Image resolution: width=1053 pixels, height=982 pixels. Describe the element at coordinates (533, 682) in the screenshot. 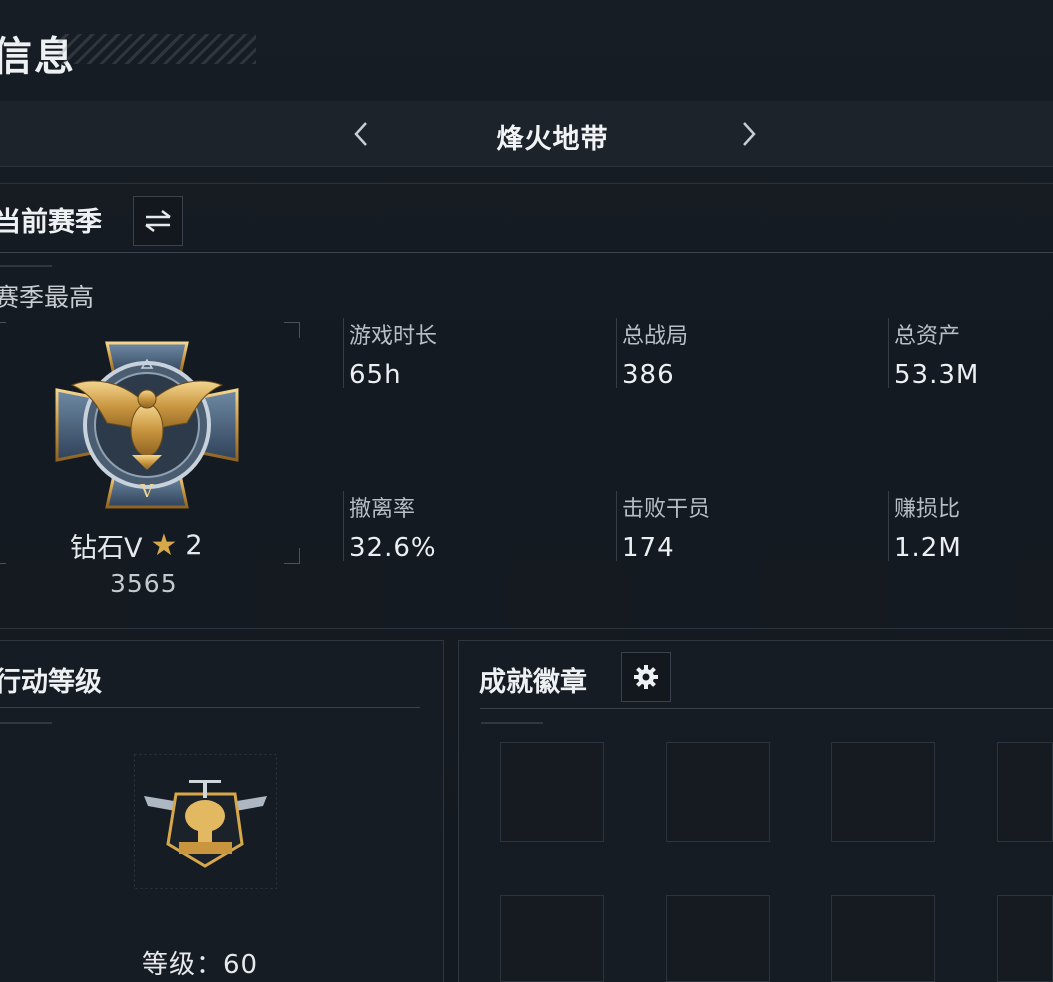

I see `achievements-title: 成就徽章` at that location.